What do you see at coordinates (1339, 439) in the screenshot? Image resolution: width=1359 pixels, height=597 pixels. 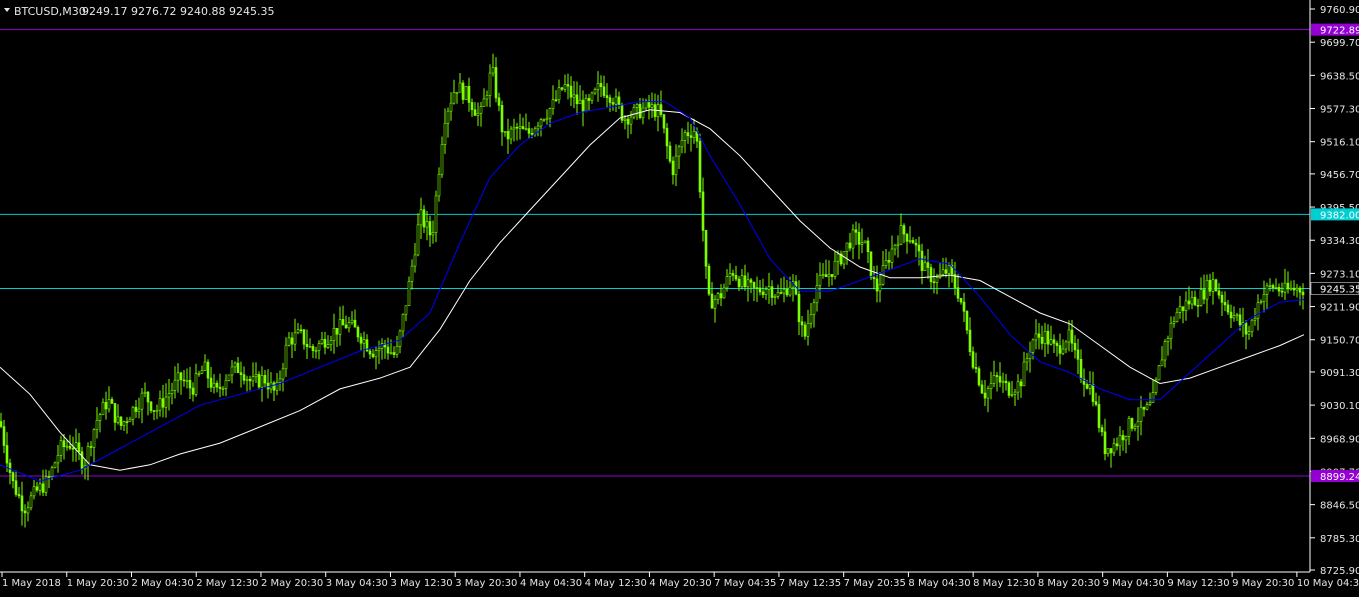 I see `y-tick-label: 8968.90` at bounding box center [1339, 439].